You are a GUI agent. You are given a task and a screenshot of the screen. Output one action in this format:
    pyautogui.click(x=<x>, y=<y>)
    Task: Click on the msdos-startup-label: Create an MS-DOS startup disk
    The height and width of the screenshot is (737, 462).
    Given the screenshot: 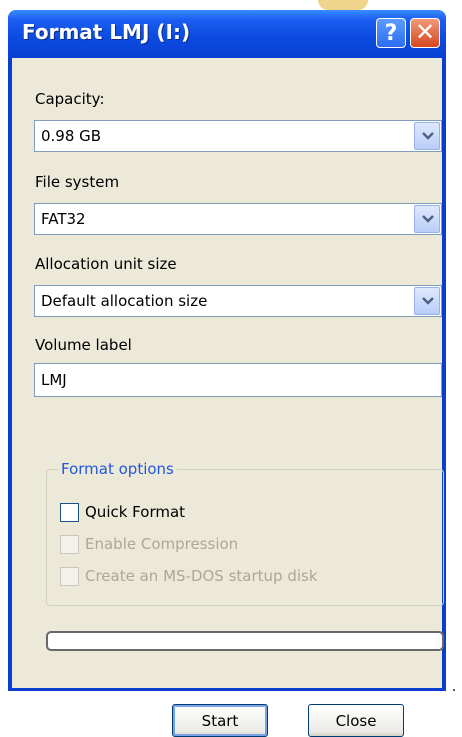 What is the action you would take?
    pyautogui.click(x=201, y=576)
    